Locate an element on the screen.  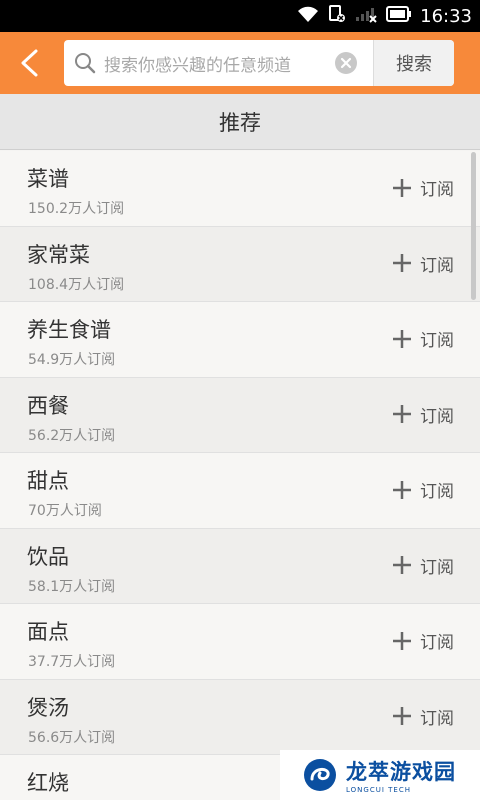
list-item: 西餐 56.2万人订阅 订阅 is located at coordinates (240, 415).